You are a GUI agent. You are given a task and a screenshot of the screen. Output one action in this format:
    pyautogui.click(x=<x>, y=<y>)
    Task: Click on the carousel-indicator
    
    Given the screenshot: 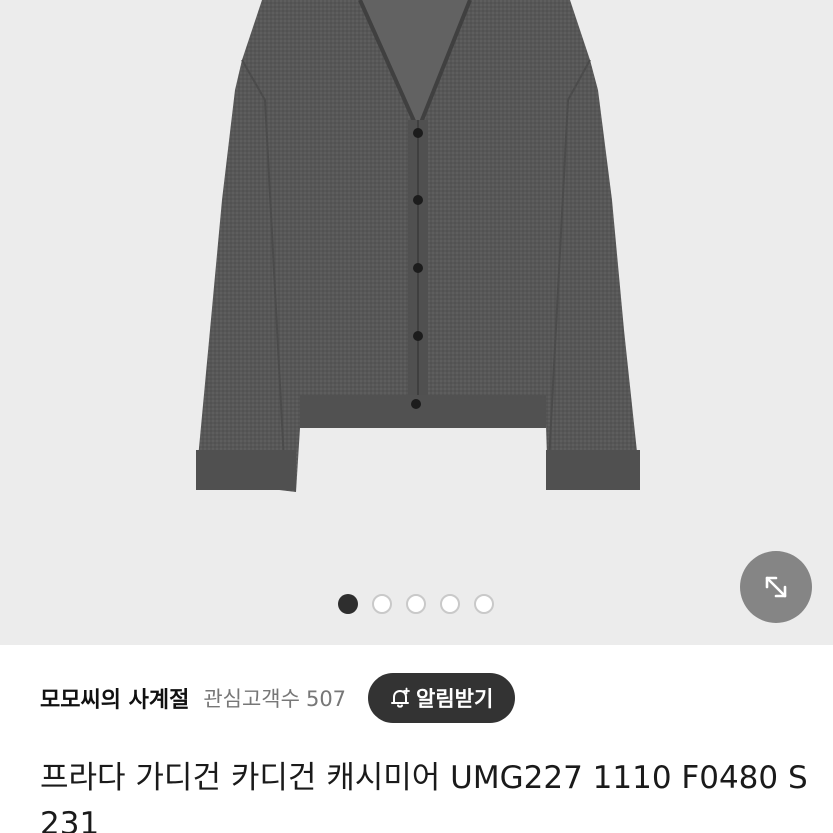 What is the action you would take?
    pyautogui.click(x=416, y=604)
    